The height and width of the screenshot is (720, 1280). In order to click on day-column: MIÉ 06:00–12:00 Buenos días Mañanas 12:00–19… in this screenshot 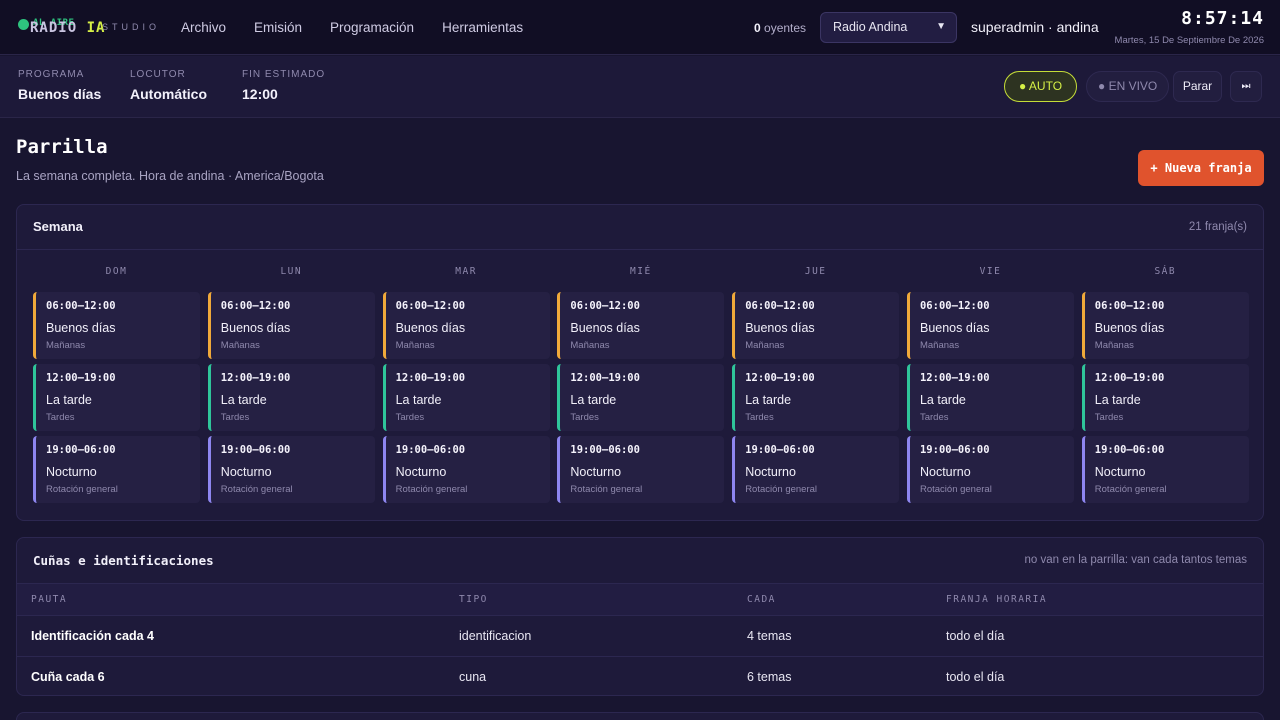, I will do `click(641, 384)`.